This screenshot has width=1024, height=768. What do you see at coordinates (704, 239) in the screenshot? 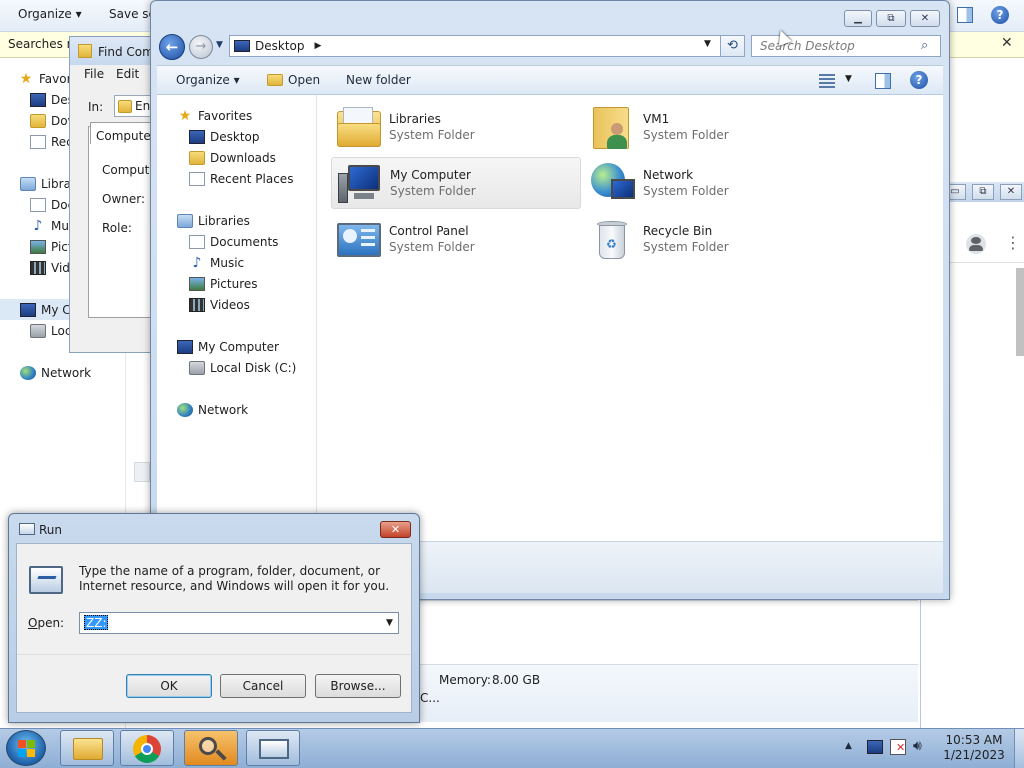
I see `file-item: ♻ Recycle Bin System Folder` at bounding box center [704, 239].